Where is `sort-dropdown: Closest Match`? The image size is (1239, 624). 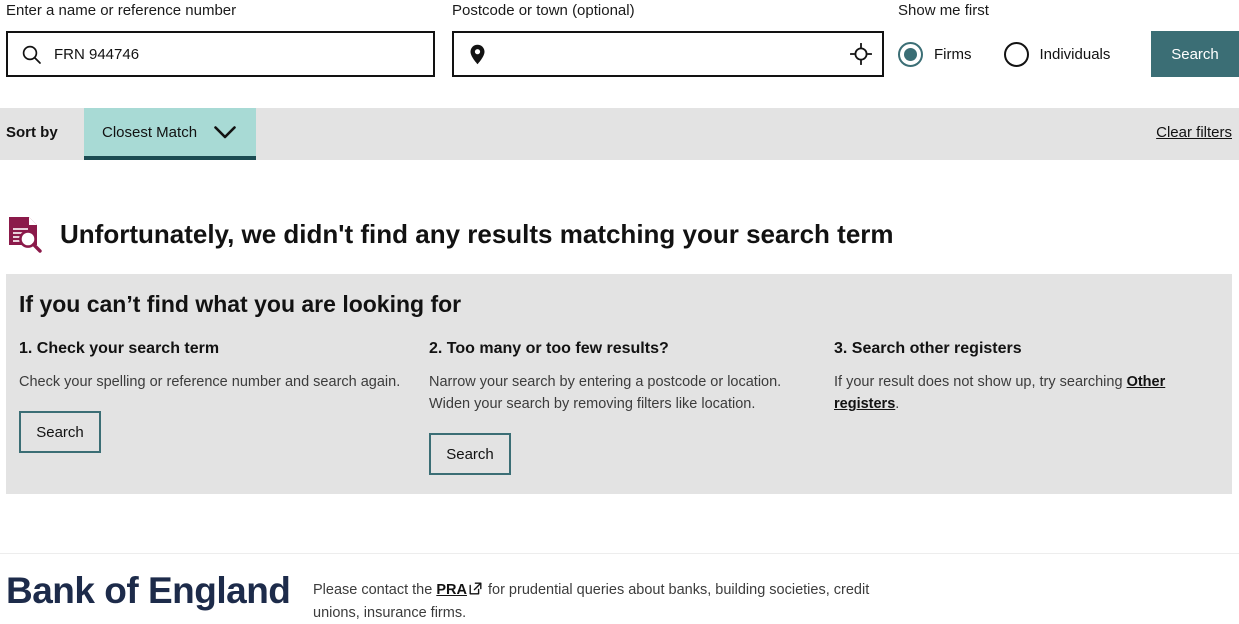 sort-dropdown: Closest Match is located at coordinates (170, 134).